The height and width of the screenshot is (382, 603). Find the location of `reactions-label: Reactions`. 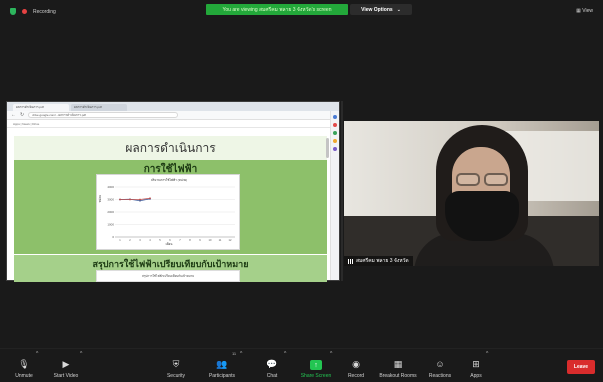

reactions-label: Reactions is located at coordinates (440, 376).